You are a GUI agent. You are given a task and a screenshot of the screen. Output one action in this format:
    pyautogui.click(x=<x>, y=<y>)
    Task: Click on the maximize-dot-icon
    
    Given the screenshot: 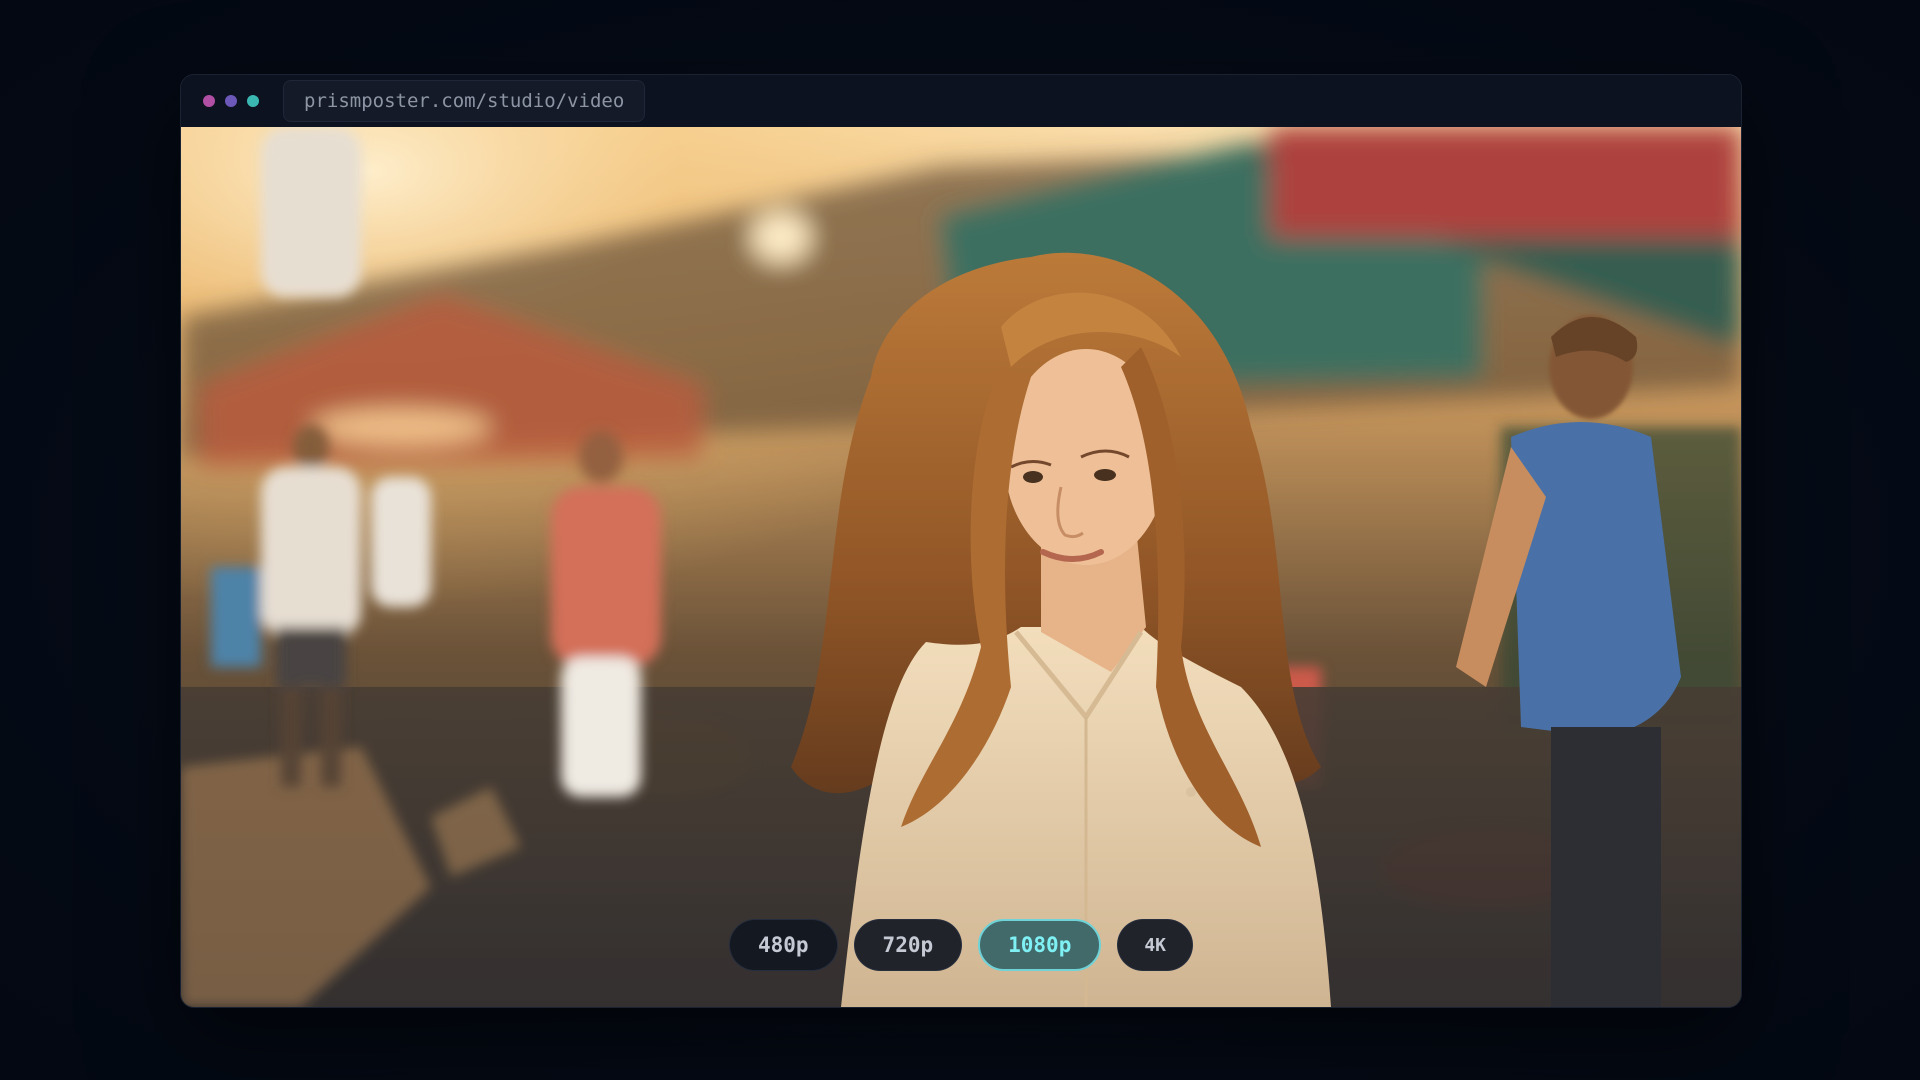 What is the action you would take?
    pyautogui.click(x=253, y=101)
    